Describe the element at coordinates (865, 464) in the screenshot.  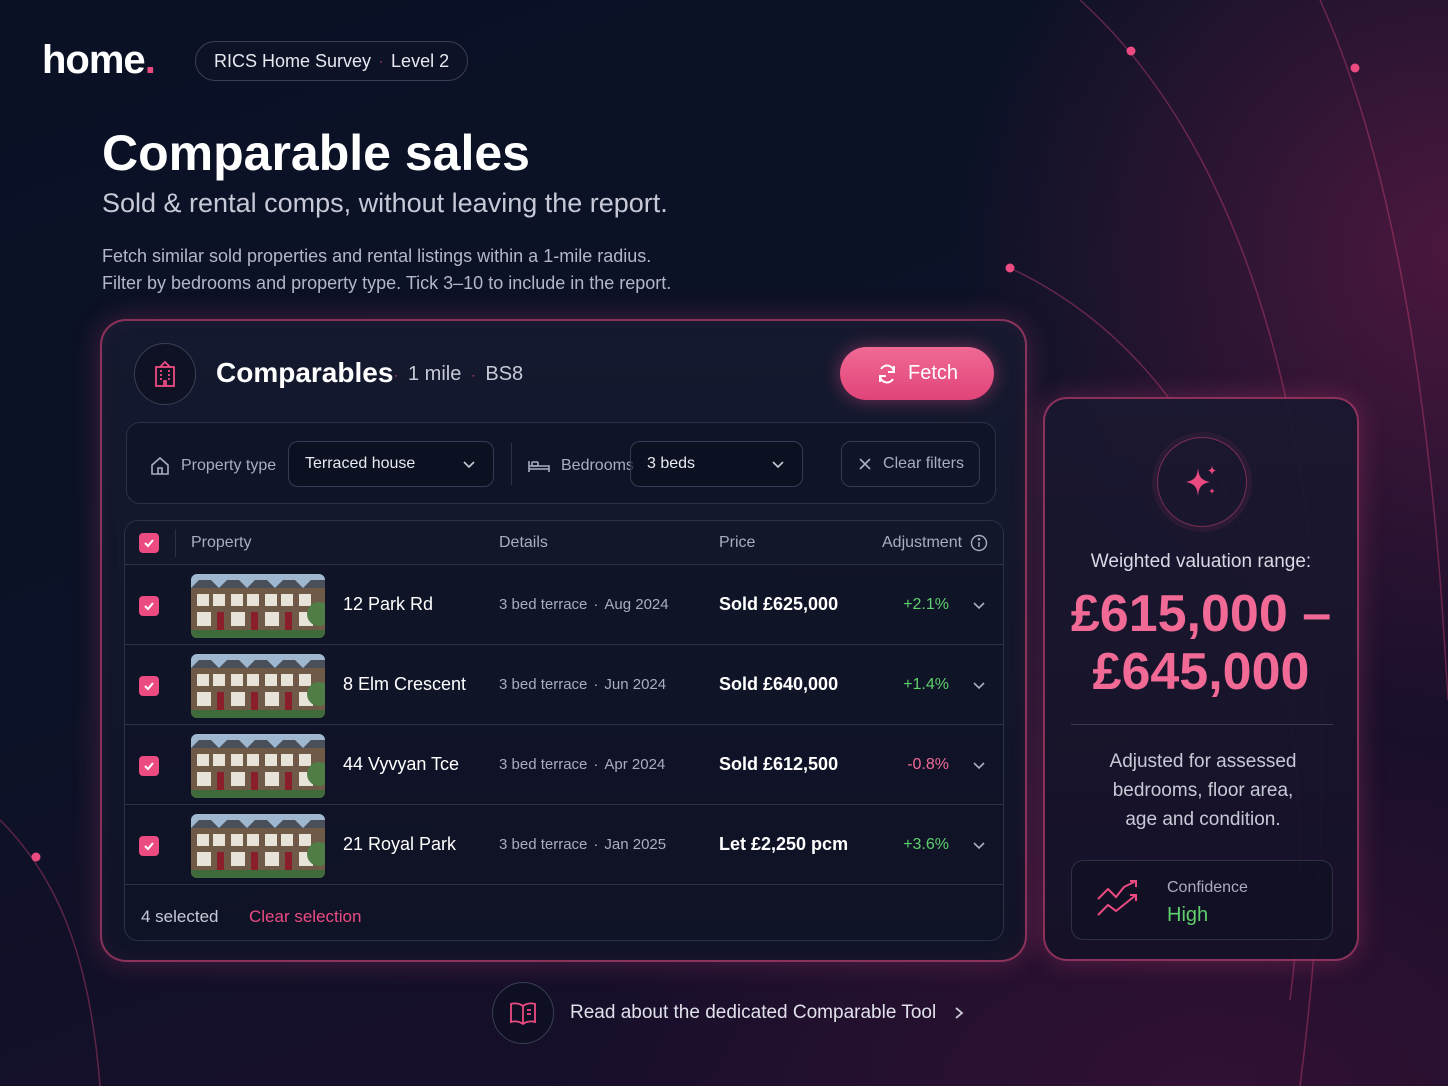
I see `close-icon` at that location.